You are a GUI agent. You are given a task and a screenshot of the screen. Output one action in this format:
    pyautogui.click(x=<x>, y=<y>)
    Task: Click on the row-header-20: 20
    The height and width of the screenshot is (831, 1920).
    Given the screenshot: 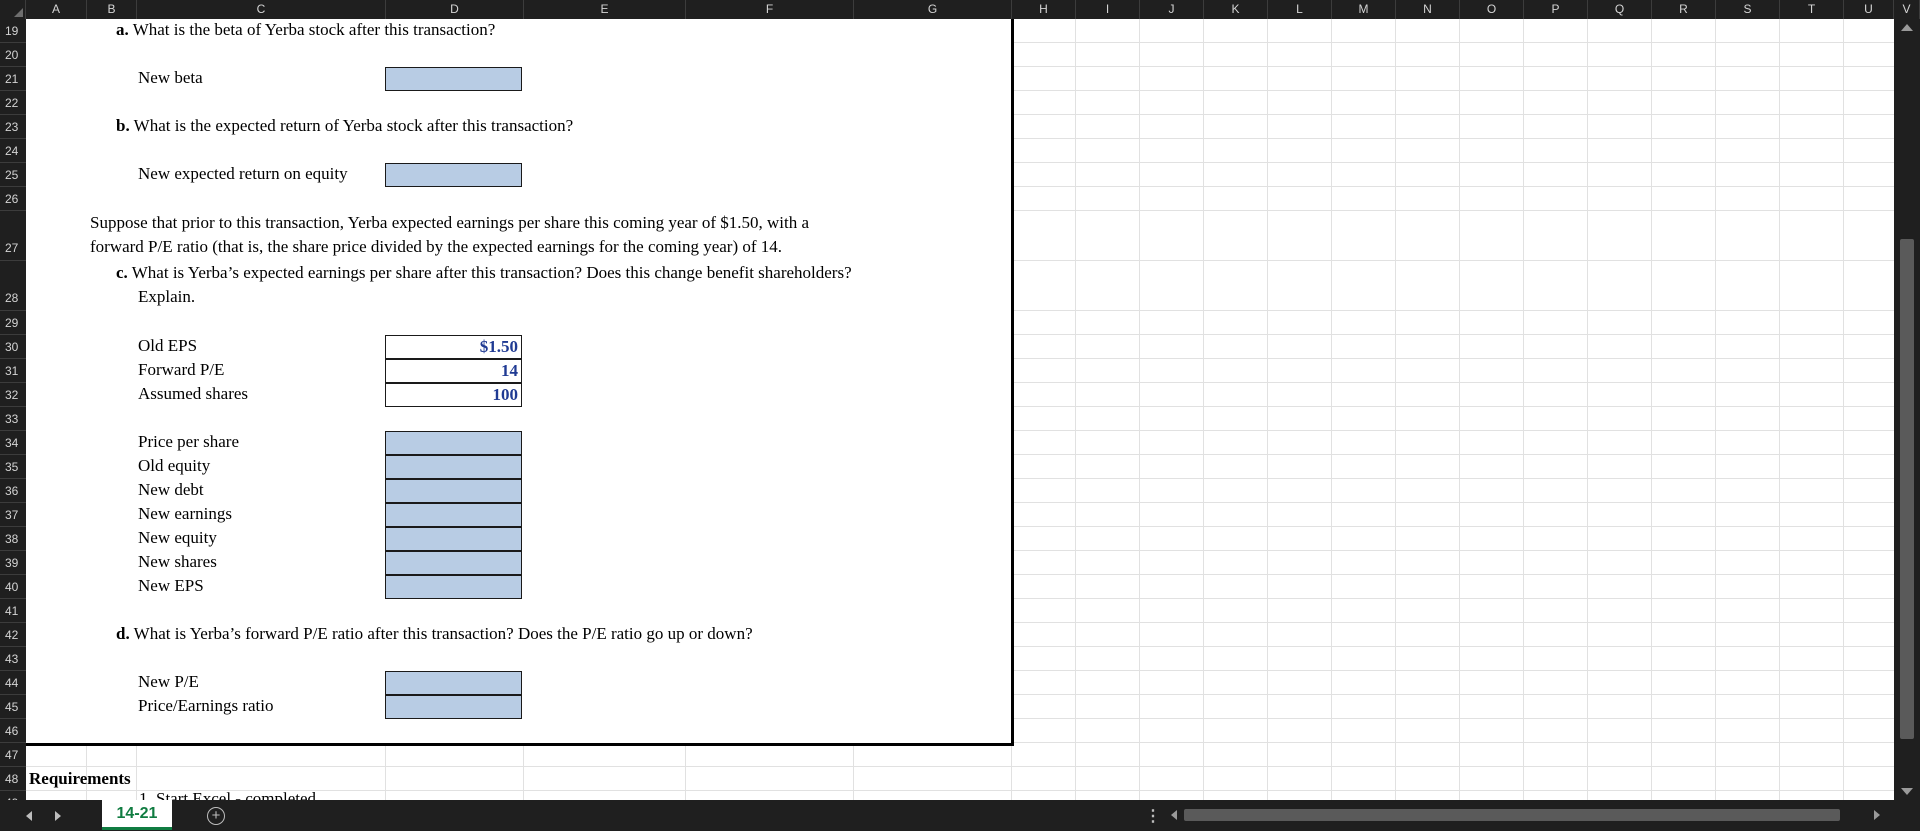 What is the action you would take?
    pyautogui.click(x=13, y=55)
    